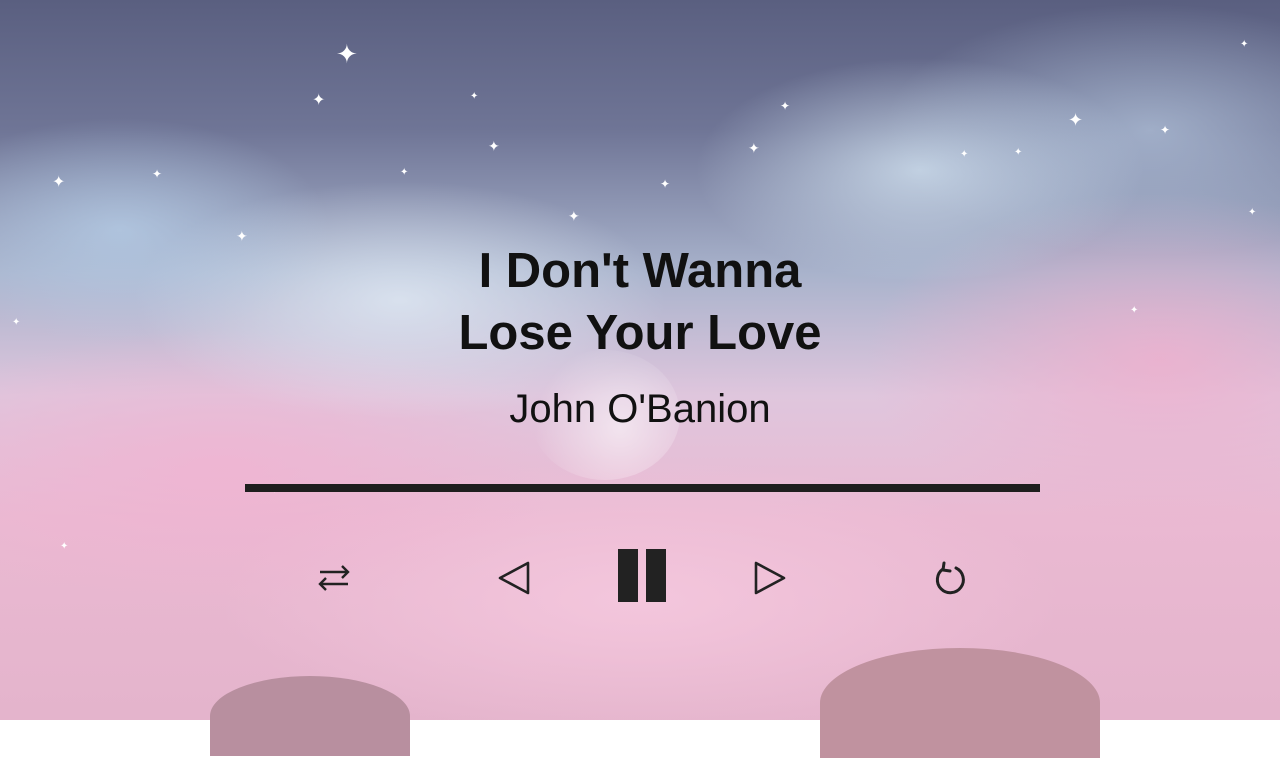 The width and height of the screenshot is (1280, 758). I want to click on previous-button, so click(514, 578).